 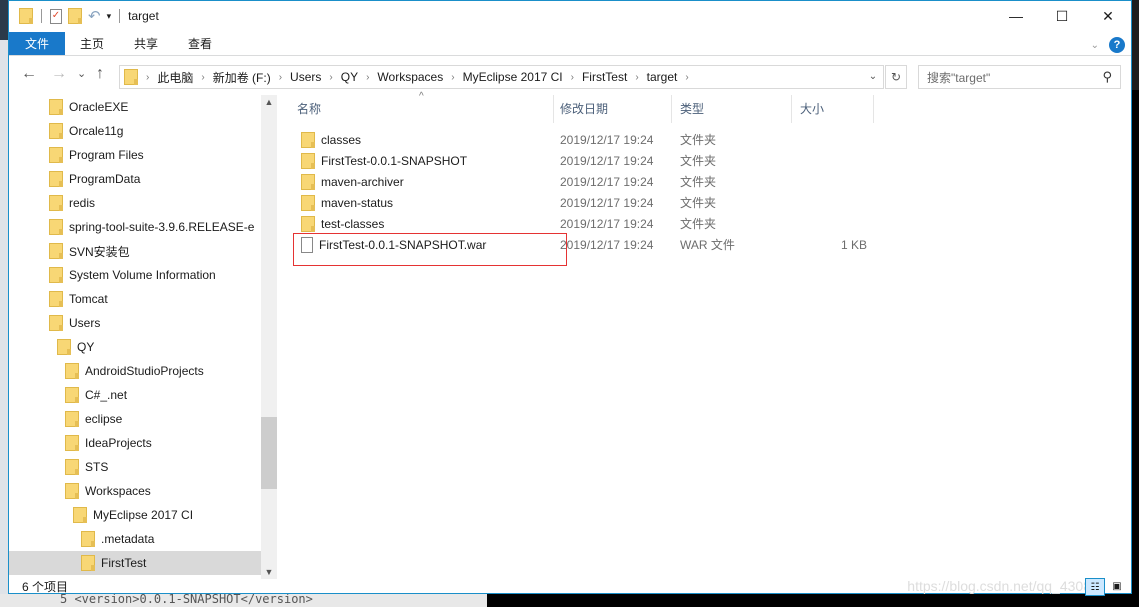 I want to click on tree-item: System Volume Information, so click(x=135, y=275).